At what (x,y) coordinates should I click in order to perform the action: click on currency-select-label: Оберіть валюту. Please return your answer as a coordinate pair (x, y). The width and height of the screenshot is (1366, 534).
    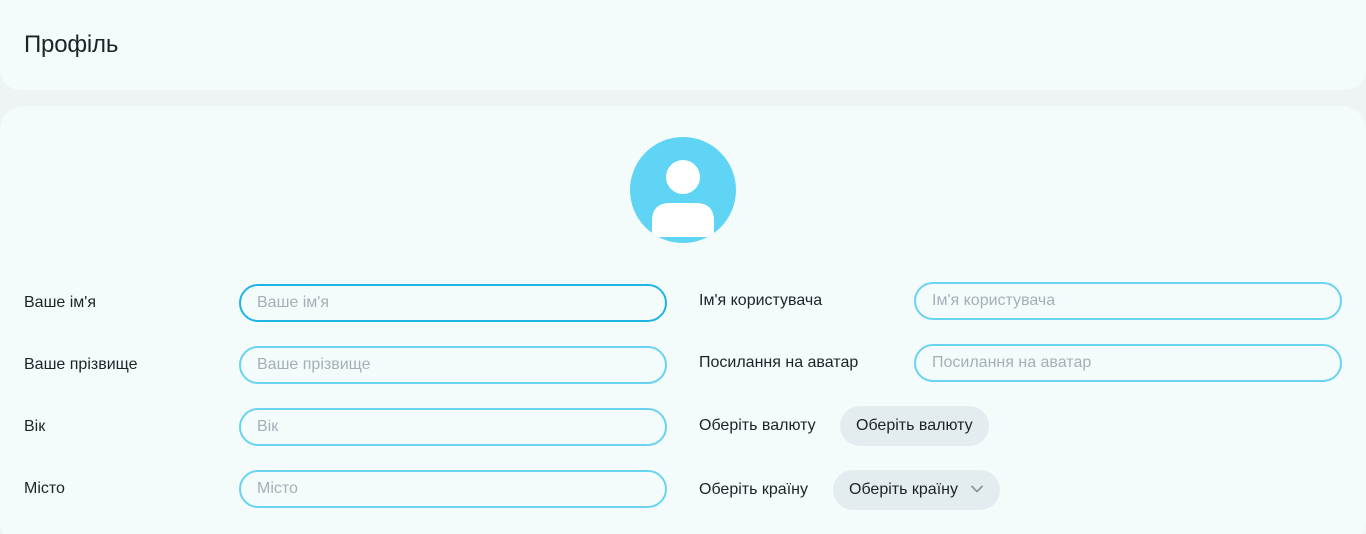
    Looking at the image, I should click on (914, 425).